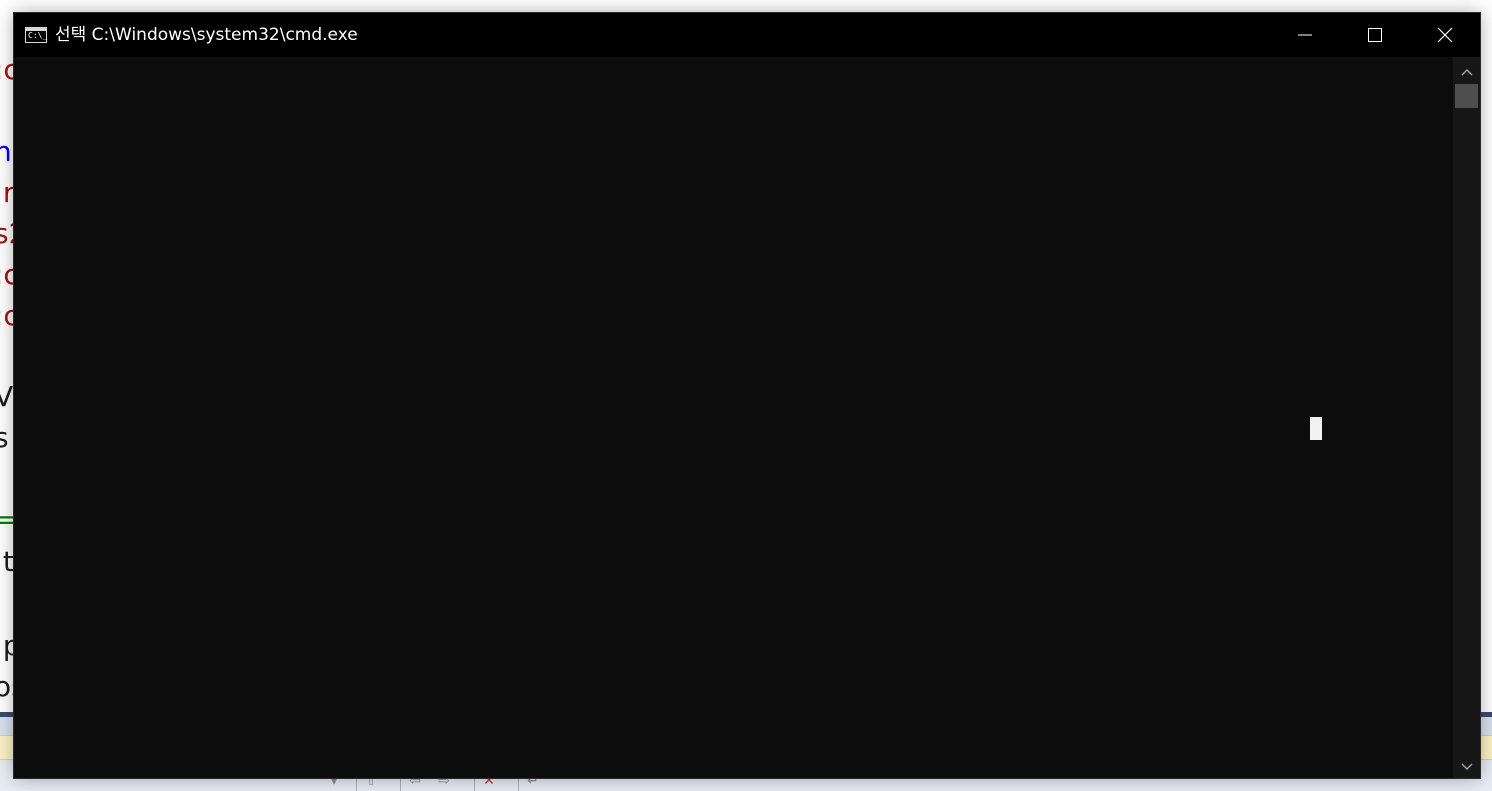  I want to click on vertical-scrollbar, so click(1466, 417).